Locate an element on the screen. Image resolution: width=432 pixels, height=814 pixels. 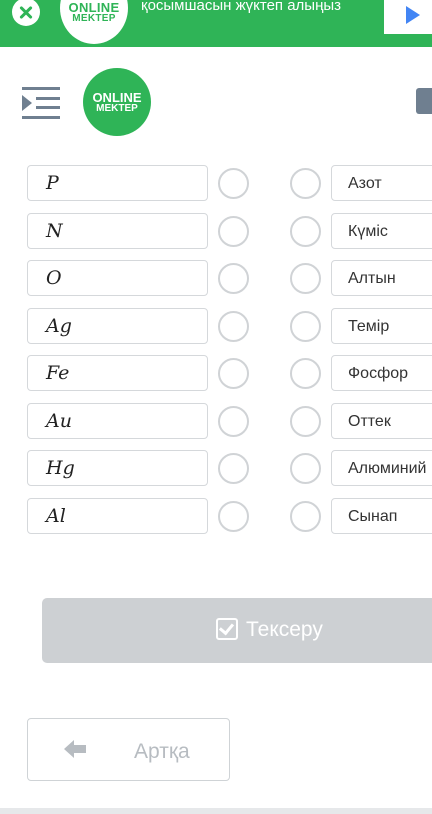
site-logo: ONLINE MEKTEP is located at coordinates (117, 102).